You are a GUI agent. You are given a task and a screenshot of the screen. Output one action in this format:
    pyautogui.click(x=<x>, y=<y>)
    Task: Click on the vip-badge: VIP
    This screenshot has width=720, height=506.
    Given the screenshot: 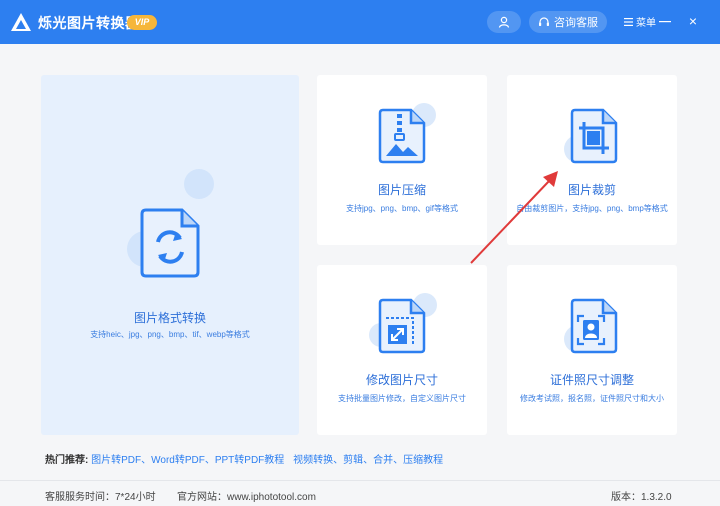 What is the action you would take?
    pyautogui.click(x=142, y=22)
    